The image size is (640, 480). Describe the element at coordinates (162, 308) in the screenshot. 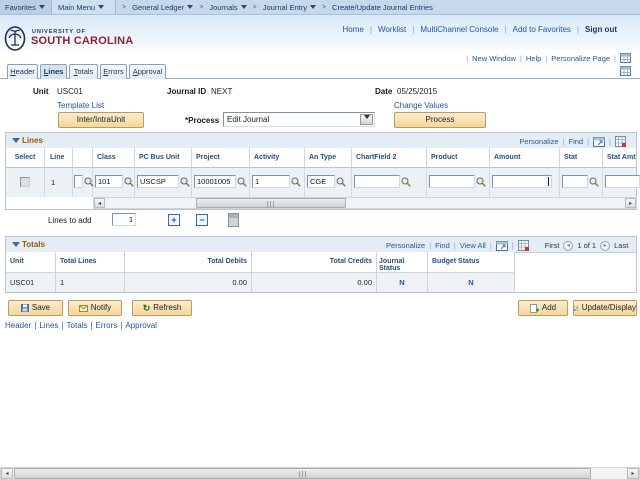

I see `refresh-button: ↻ Refresh` at that location.